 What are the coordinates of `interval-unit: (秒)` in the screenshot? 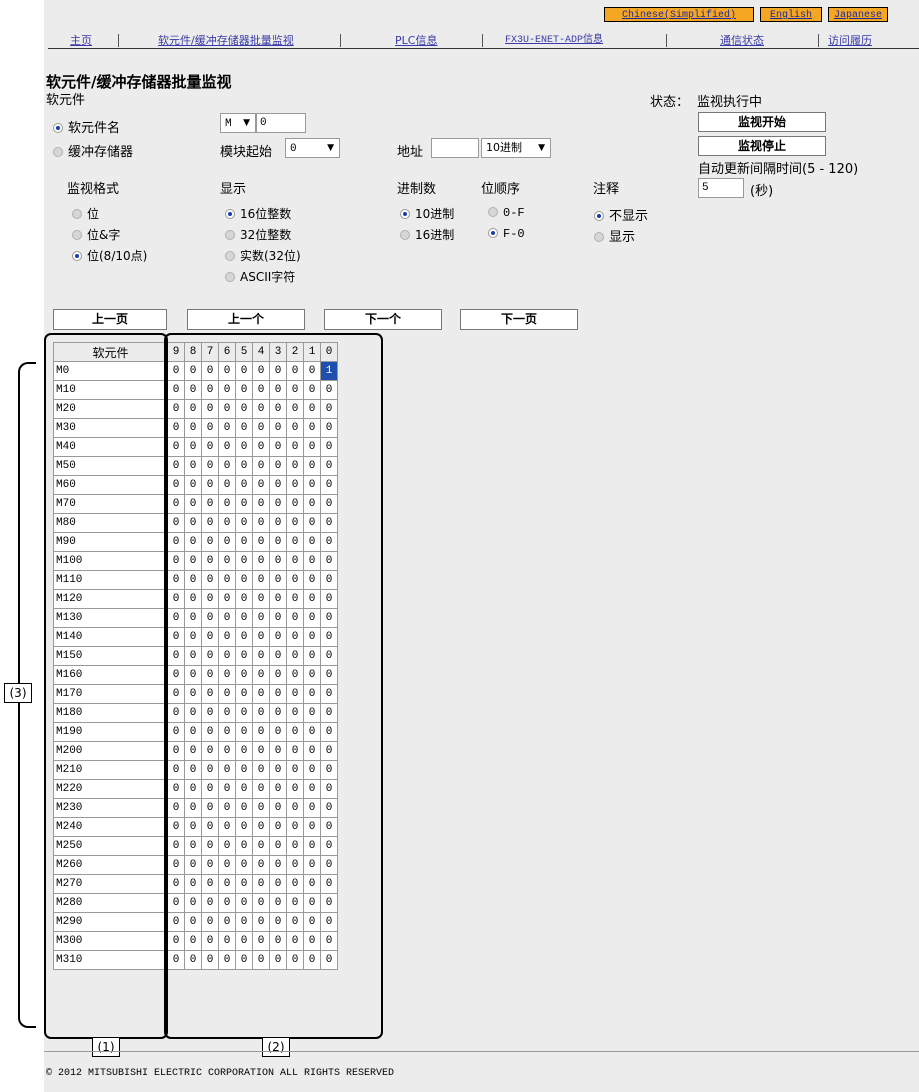 It's located at (762, 191).